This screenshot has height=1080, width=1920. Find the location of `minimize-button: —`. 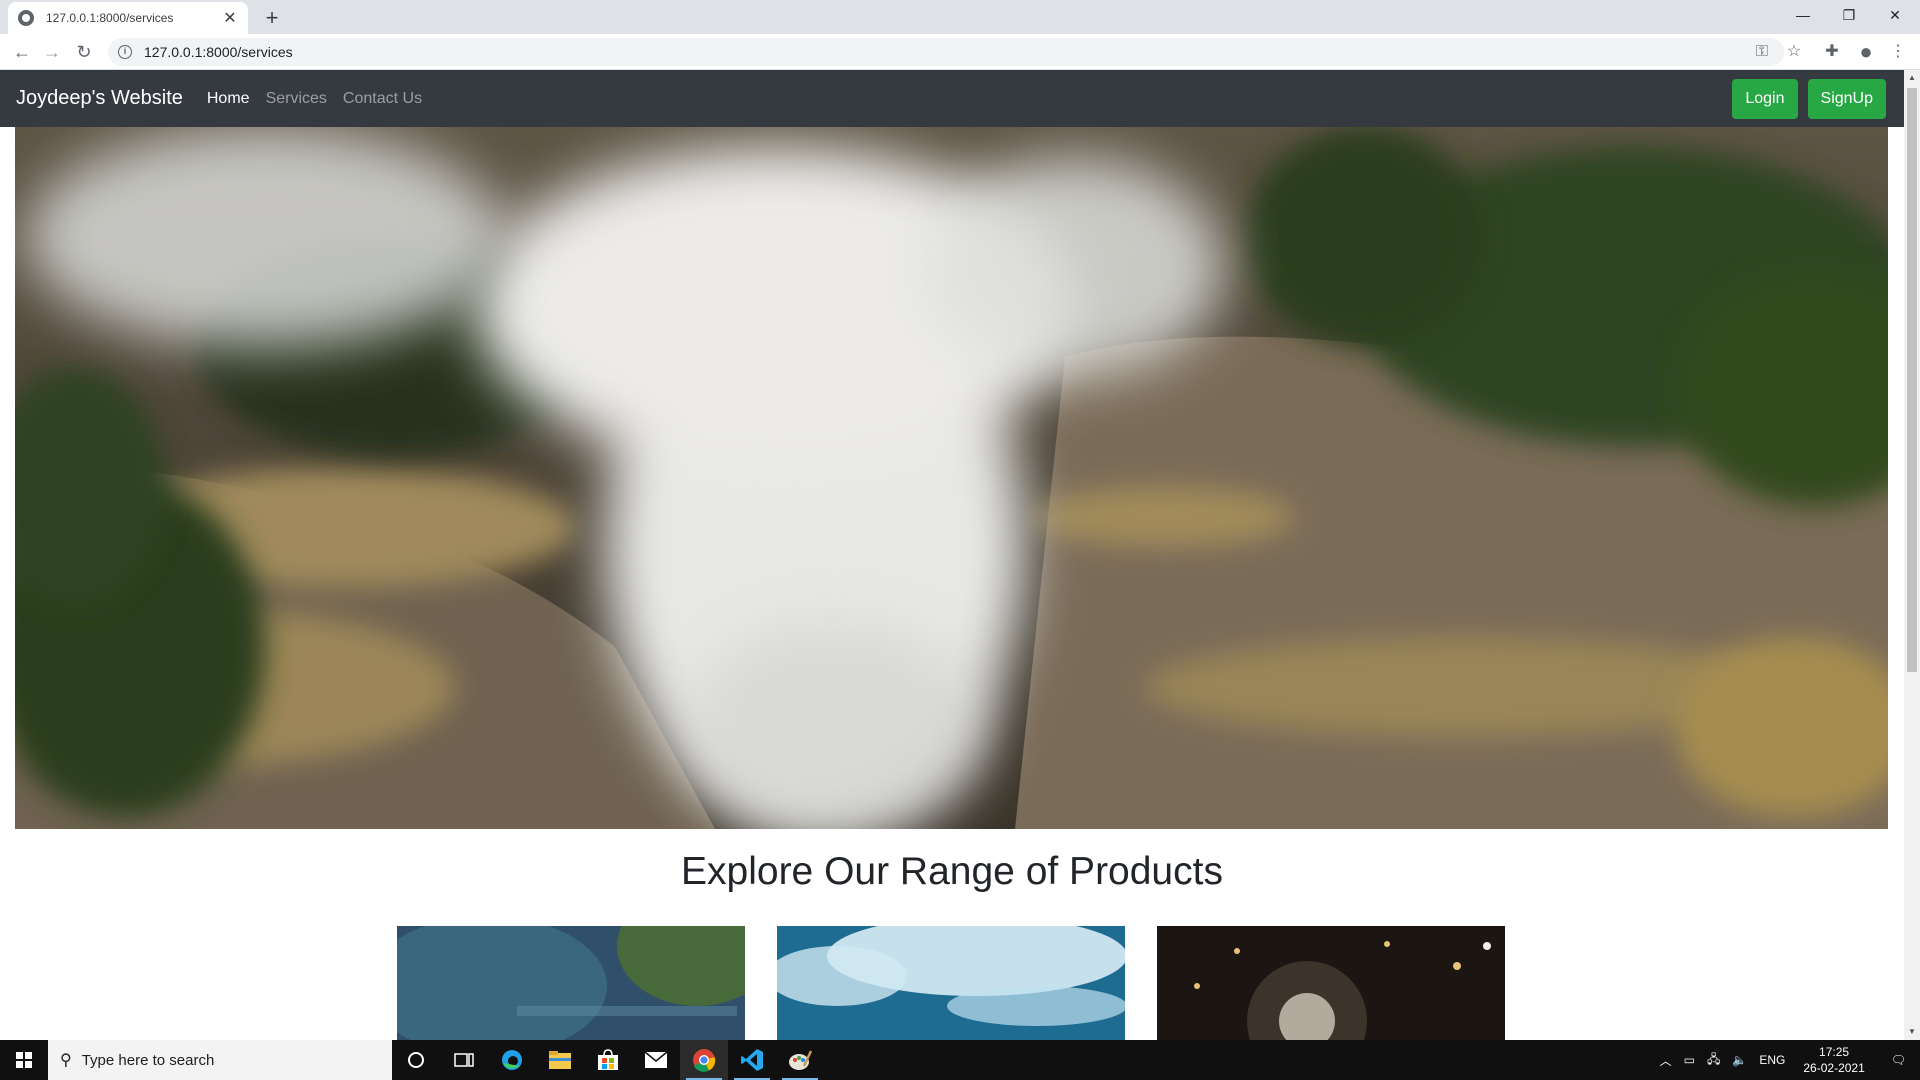

minimize-button: — is located at coordinates (1803, 15).